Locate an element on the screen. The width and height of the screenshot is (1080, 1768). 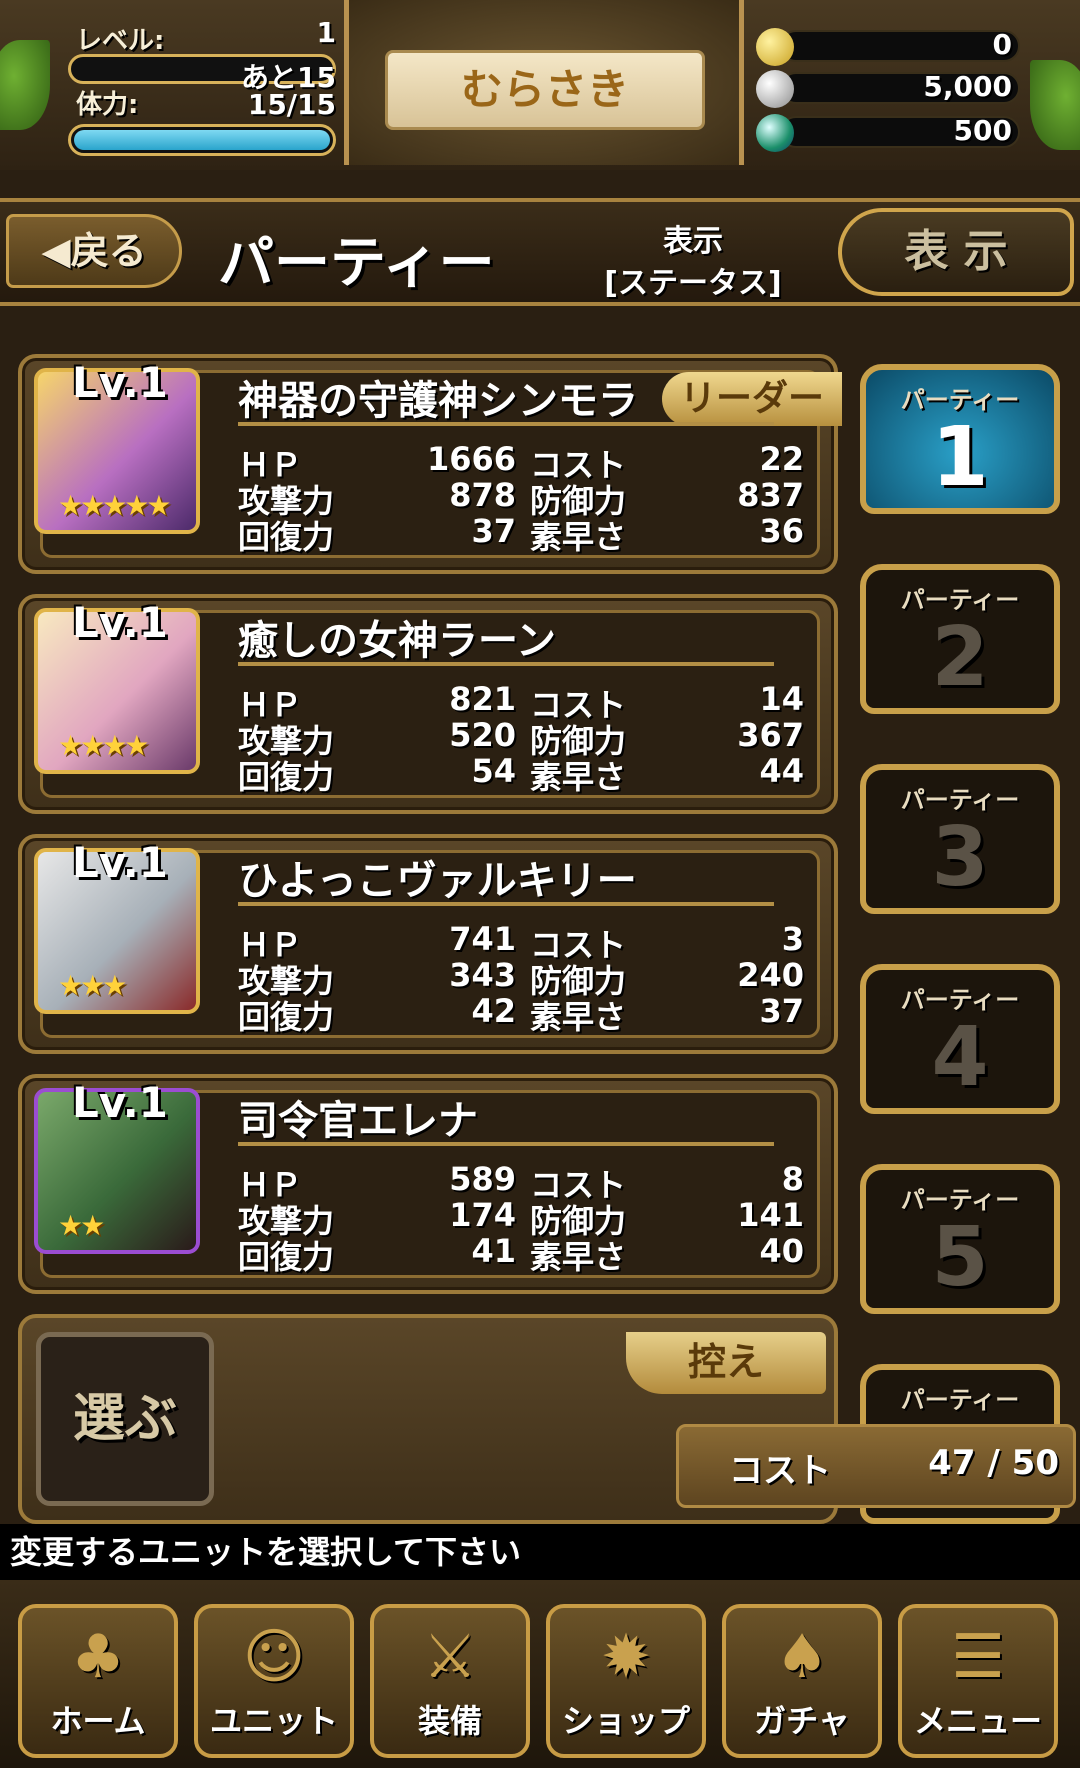
nav-button-menu: ☰ メニュー is located at coordinates (978, 1681).